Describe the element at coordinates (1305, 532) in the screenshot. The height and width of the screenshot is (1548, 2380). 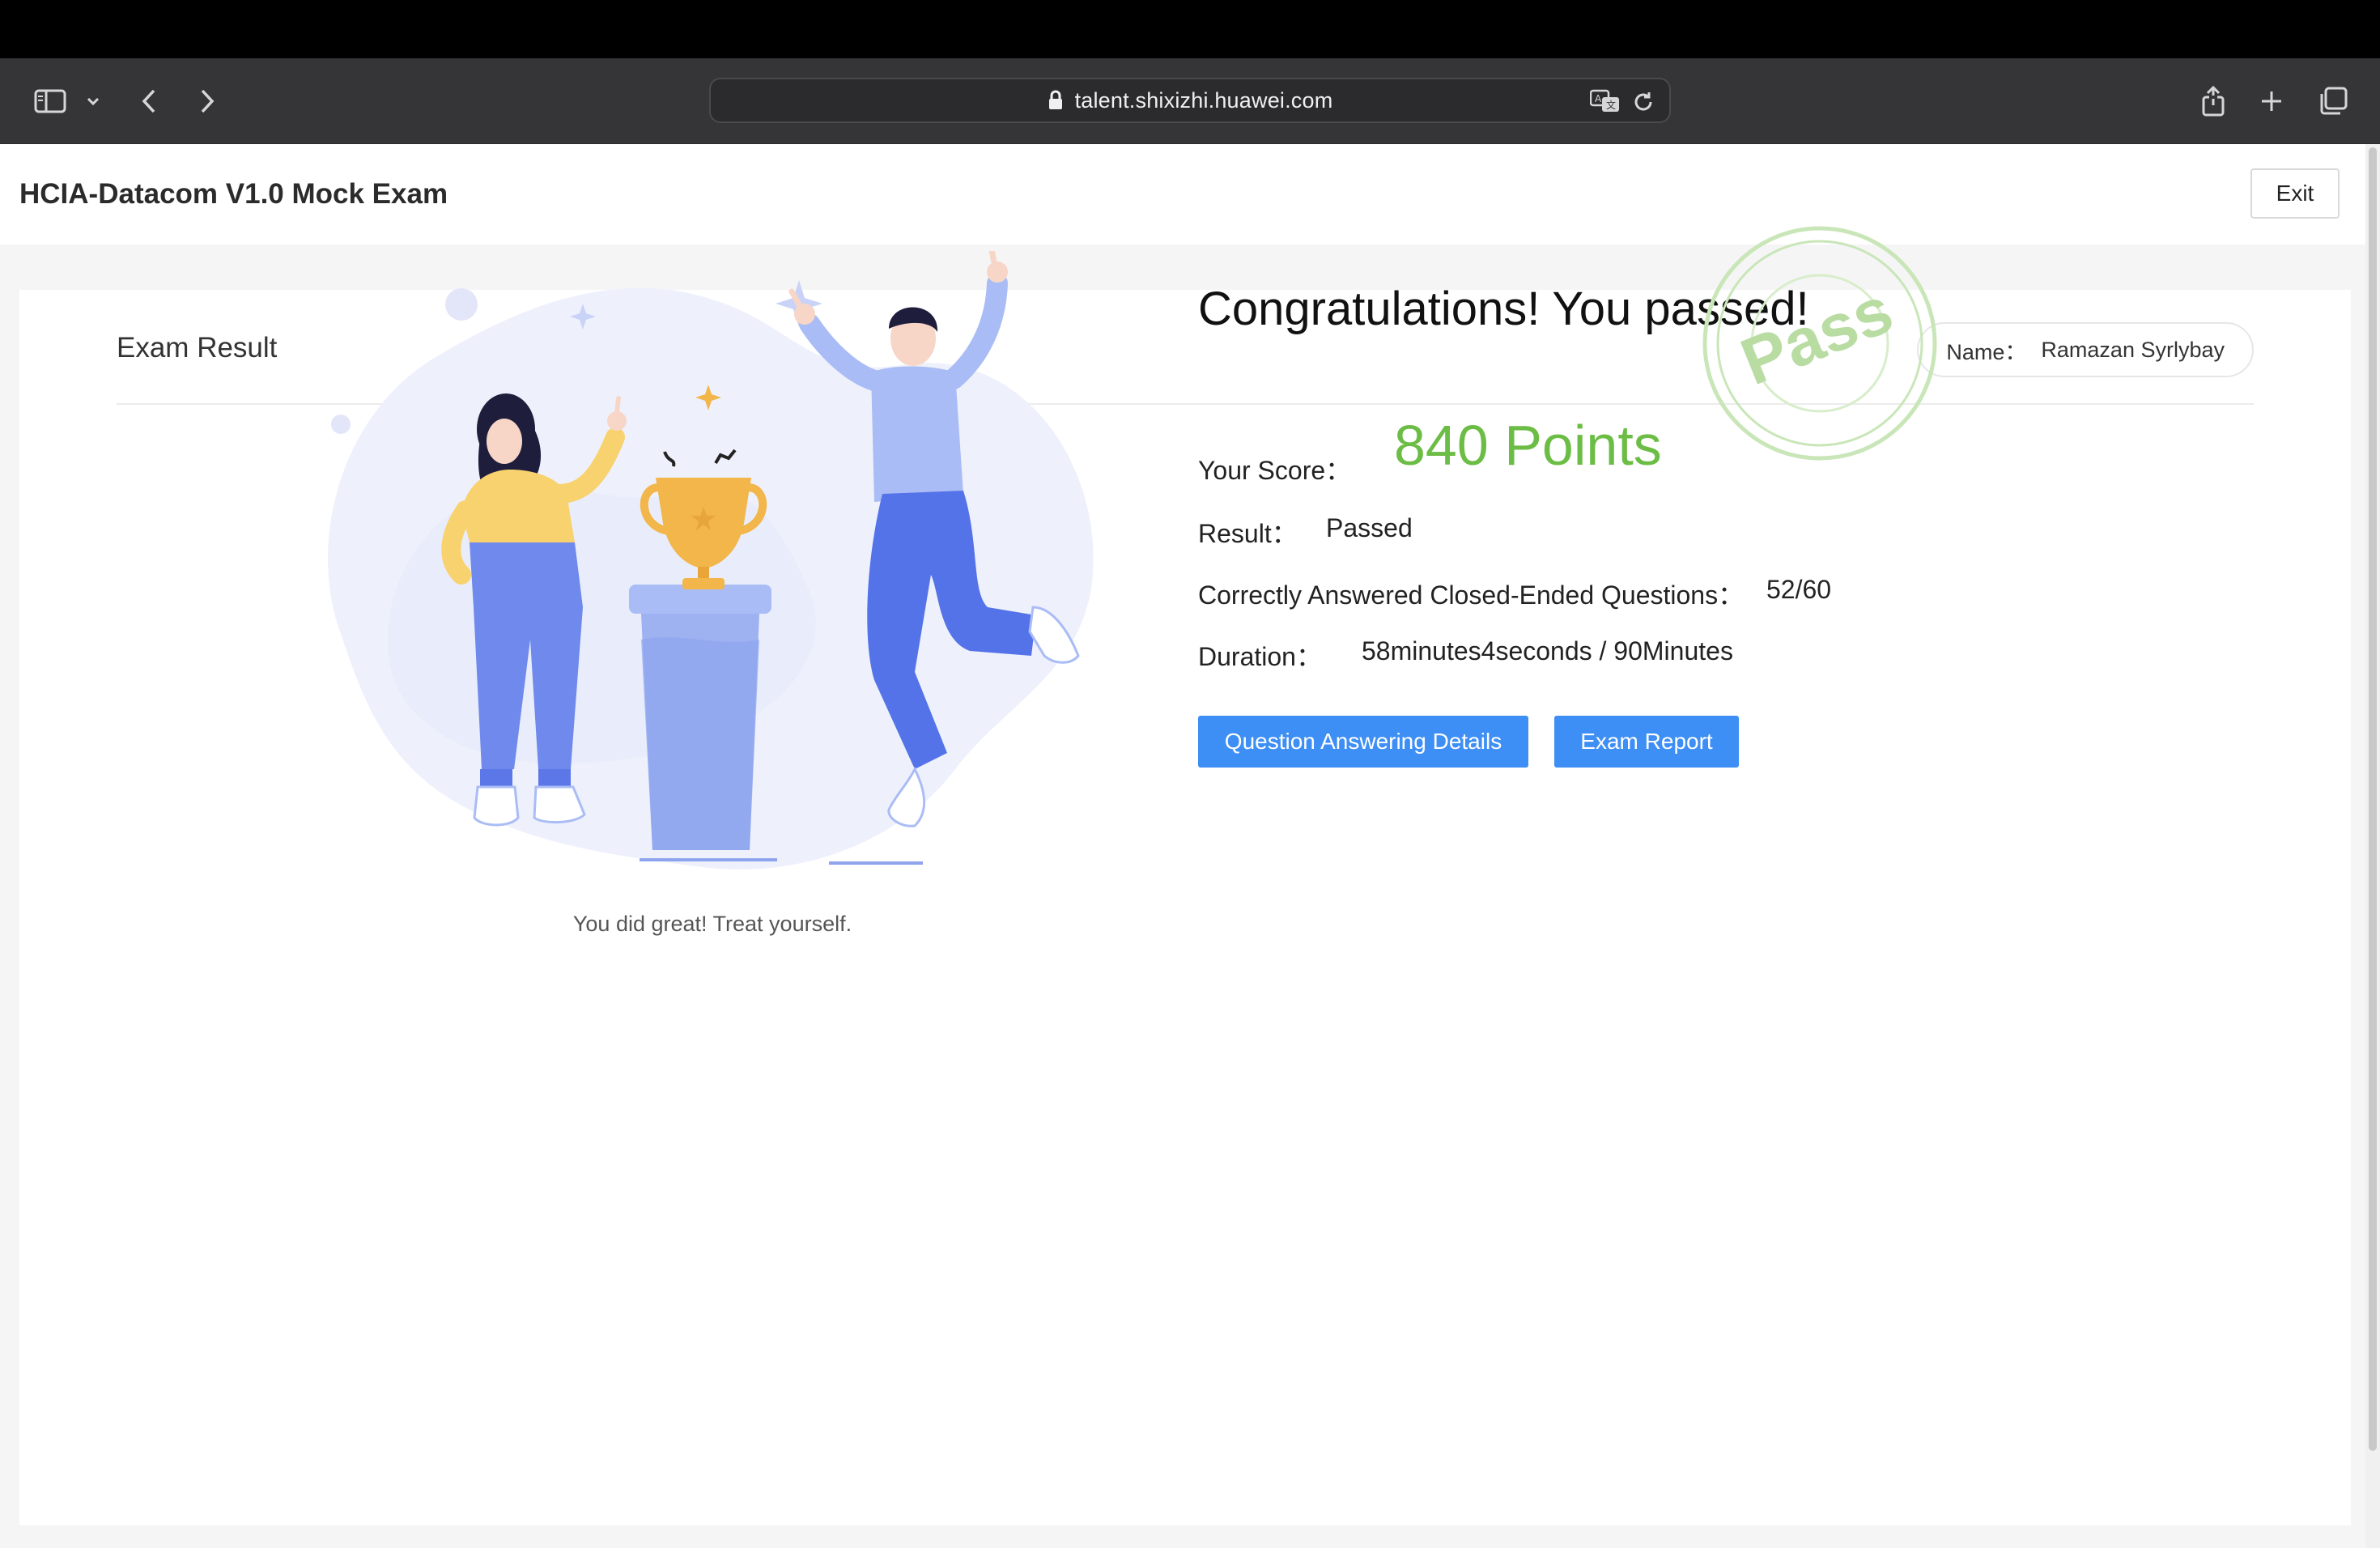
I see `result-row: Result： Passed` at that location.